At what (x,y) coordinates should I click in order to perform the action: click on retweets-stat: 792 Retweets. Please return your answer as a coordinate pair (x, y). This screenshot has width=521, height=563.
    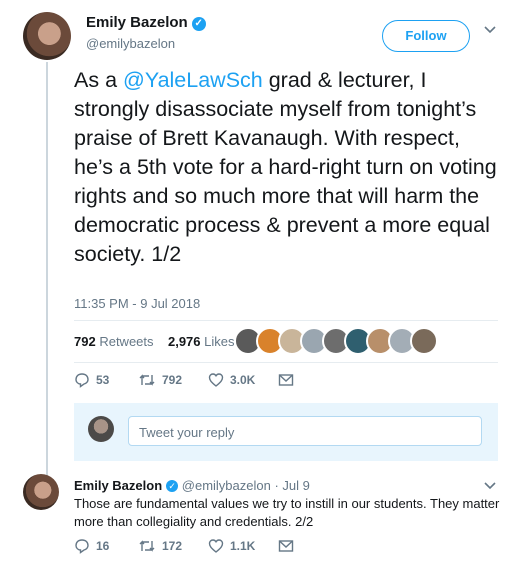
    Looking at the image, I should click on (114, 341).